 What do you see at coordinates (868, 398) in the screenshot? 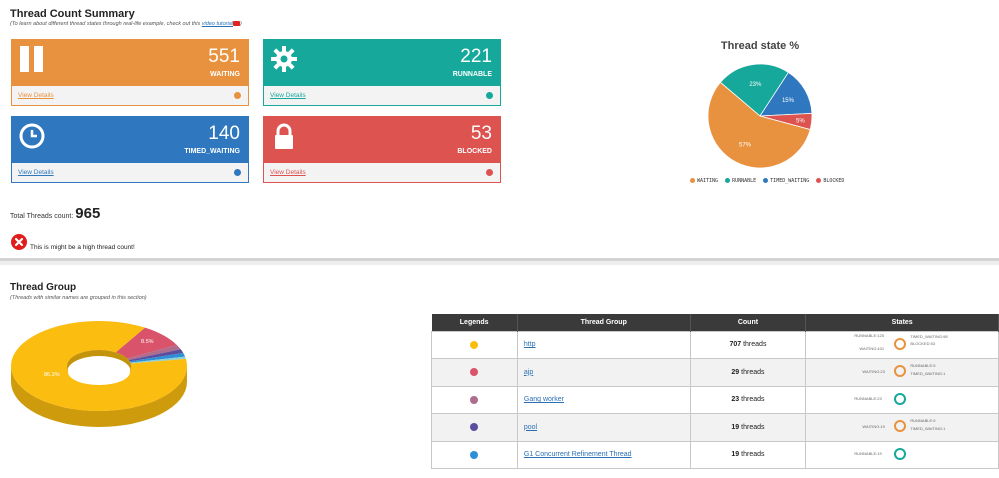
I see `state-label: RUNNABLE:23` at bounding box center [868, 398].